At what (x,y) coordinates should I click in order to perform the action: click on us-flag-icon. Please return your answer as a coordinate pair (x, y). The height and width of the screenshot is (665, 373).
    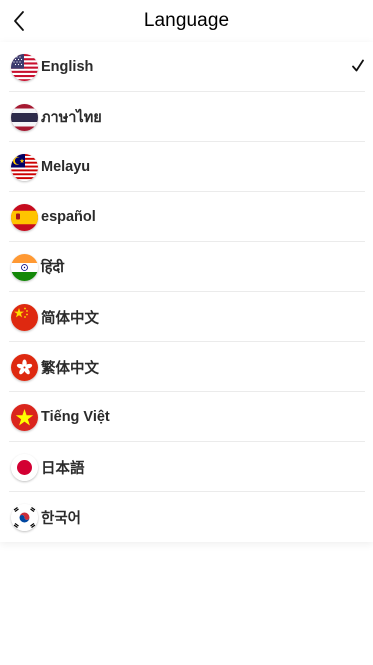
    Looking at the image, I should click on (24, 67).